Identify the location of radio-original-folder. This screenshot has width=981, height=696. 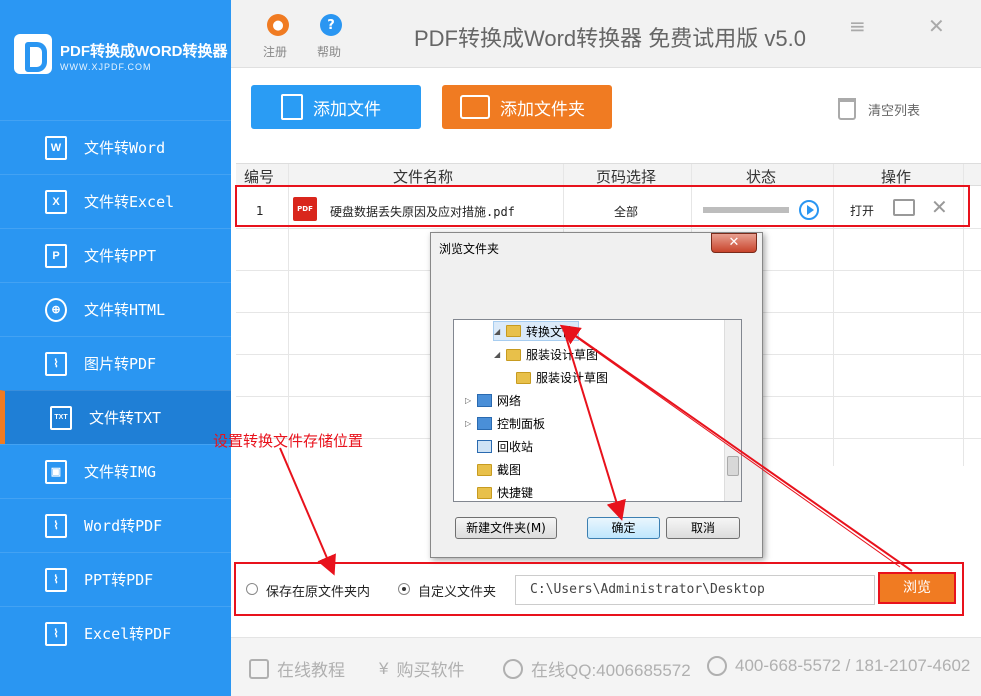
(252, 589).